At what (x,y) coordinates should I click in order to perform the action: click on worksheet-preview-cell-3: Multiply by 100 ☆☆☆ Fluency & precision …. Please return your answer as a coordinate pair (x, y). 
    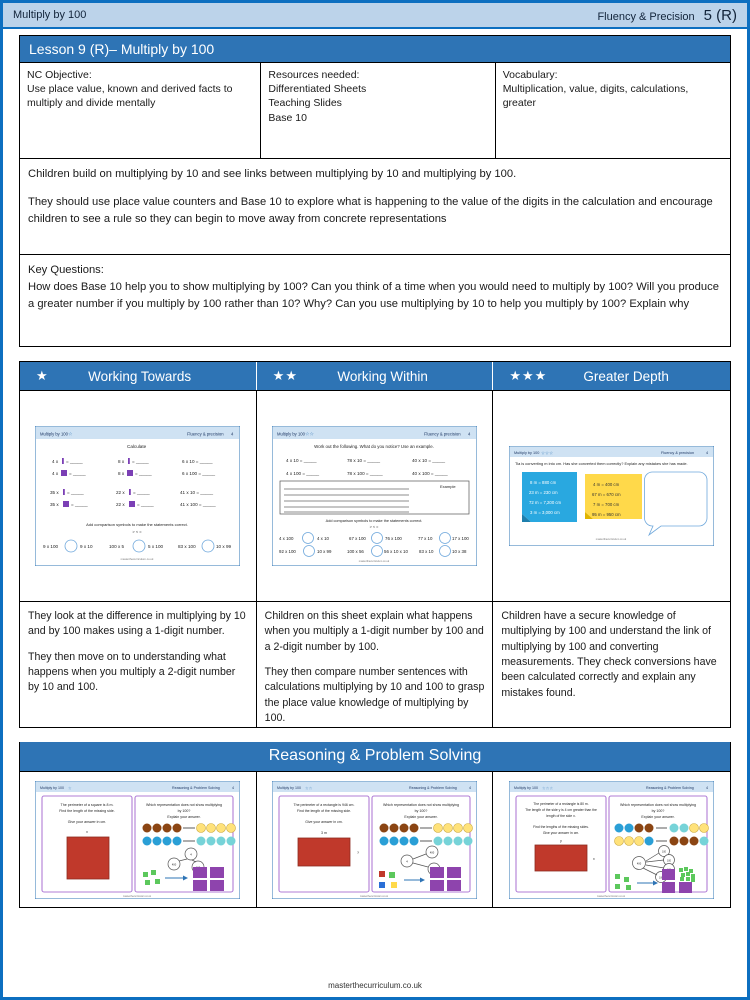
    Looking at the image, I should click on (611, 496).